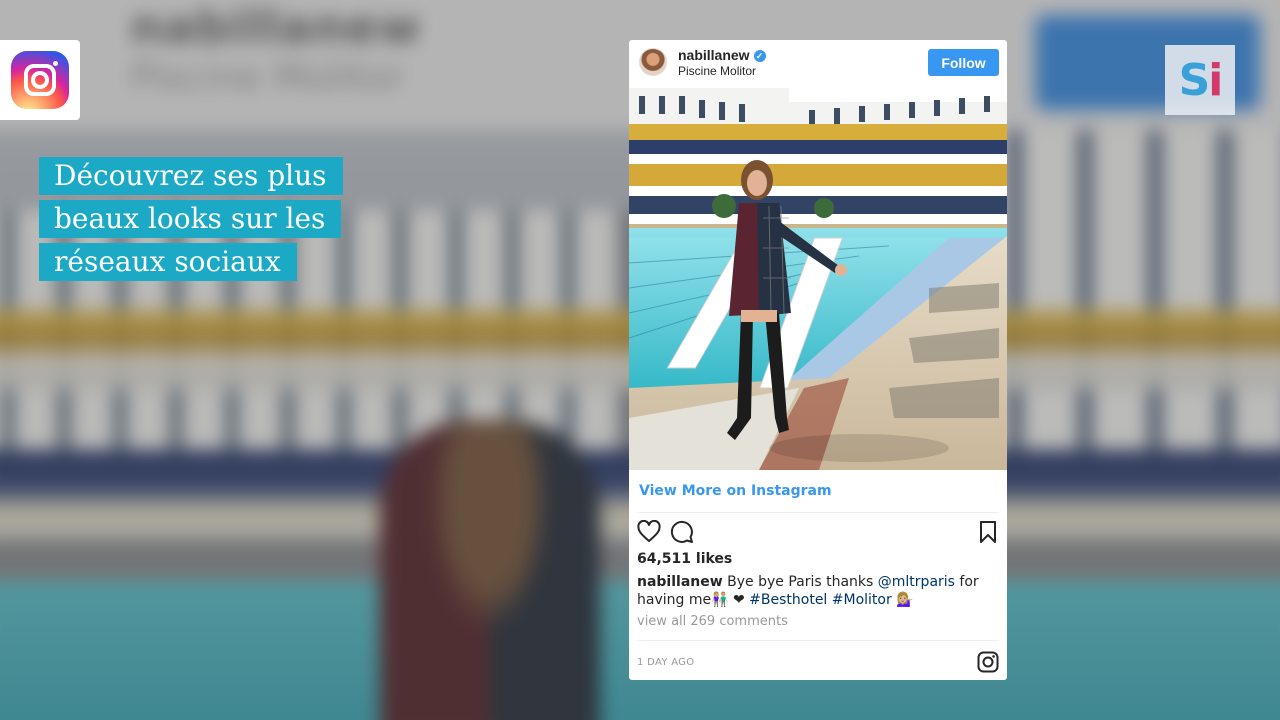 Image resolution: width=1280 pixels, height=720 pixels. What do you see at coordinates (684, 559) in the screenshot?
I see `likes-count: 64,511 likes` at bounding box center [684, 559].